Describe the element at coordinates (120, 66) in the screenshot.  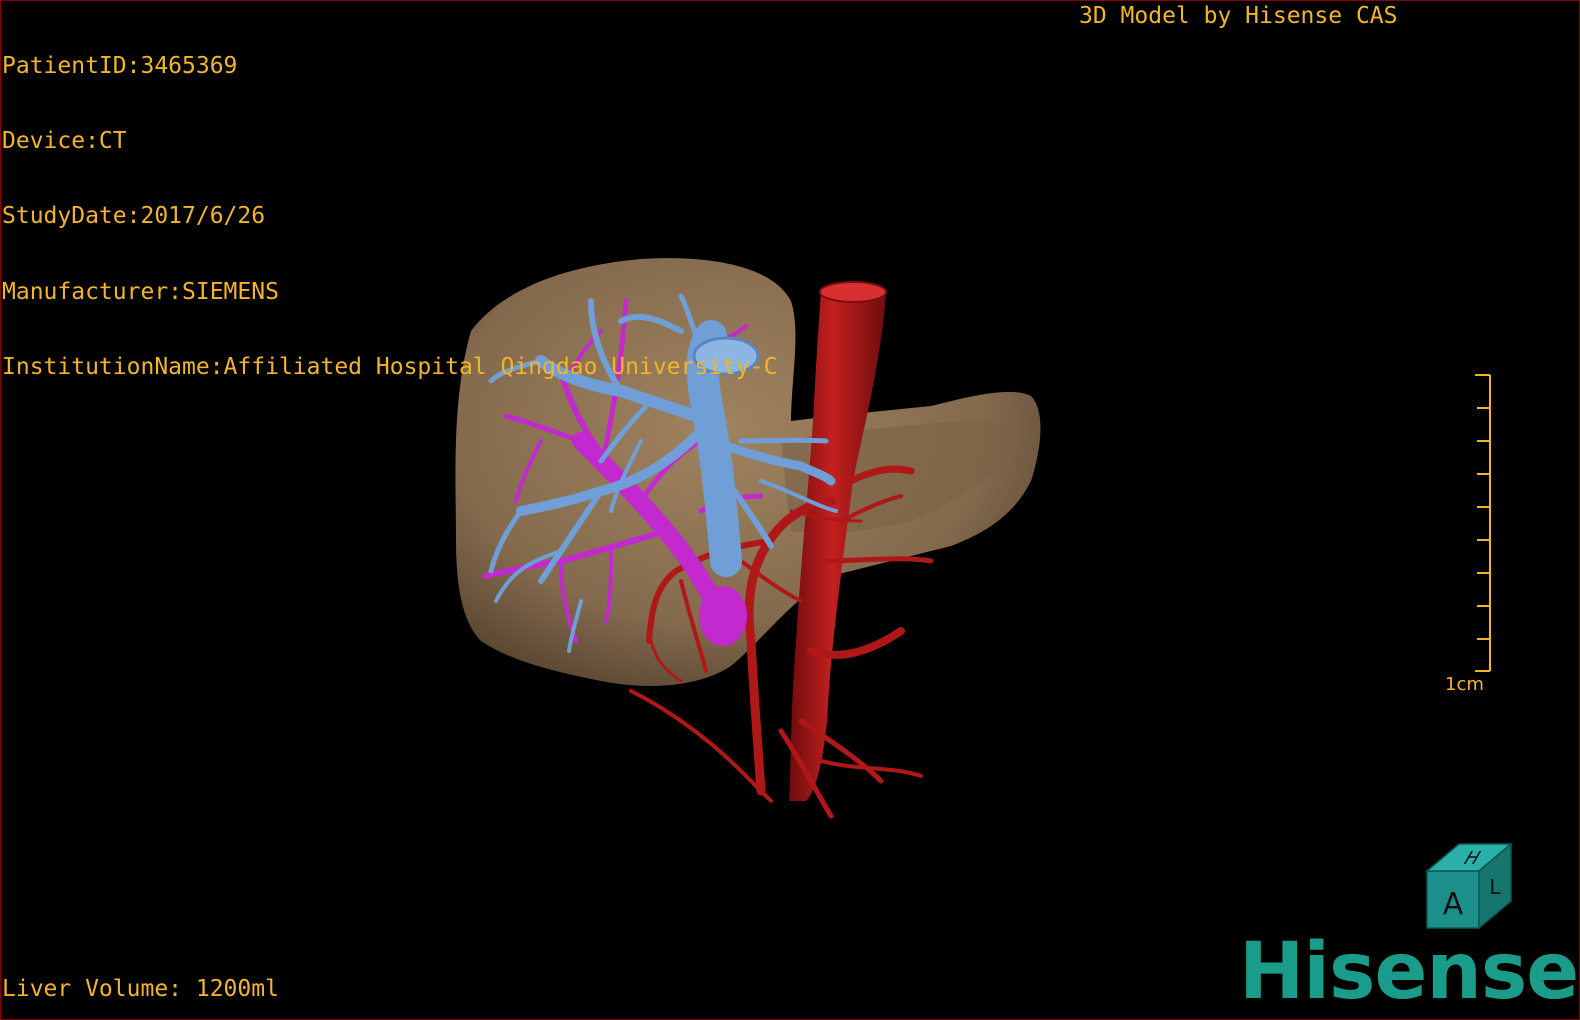
I see `patient-id: PatientID:3465369` at that location.